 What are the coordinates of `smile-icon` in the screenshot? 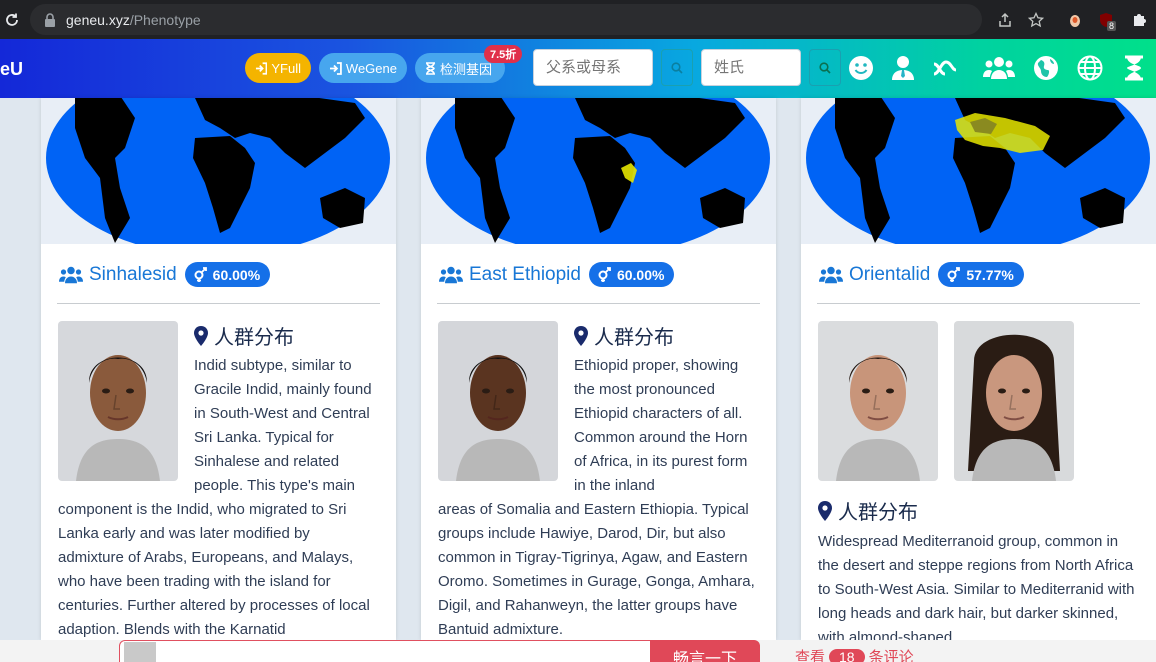 It's located at (861, 68).